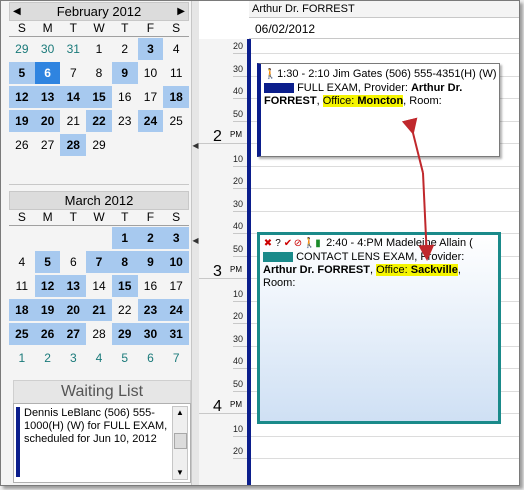 The image size is (524, 490). I want to click on calendar-week: 29 30 31 1 2 3 4, so click(99, 49).